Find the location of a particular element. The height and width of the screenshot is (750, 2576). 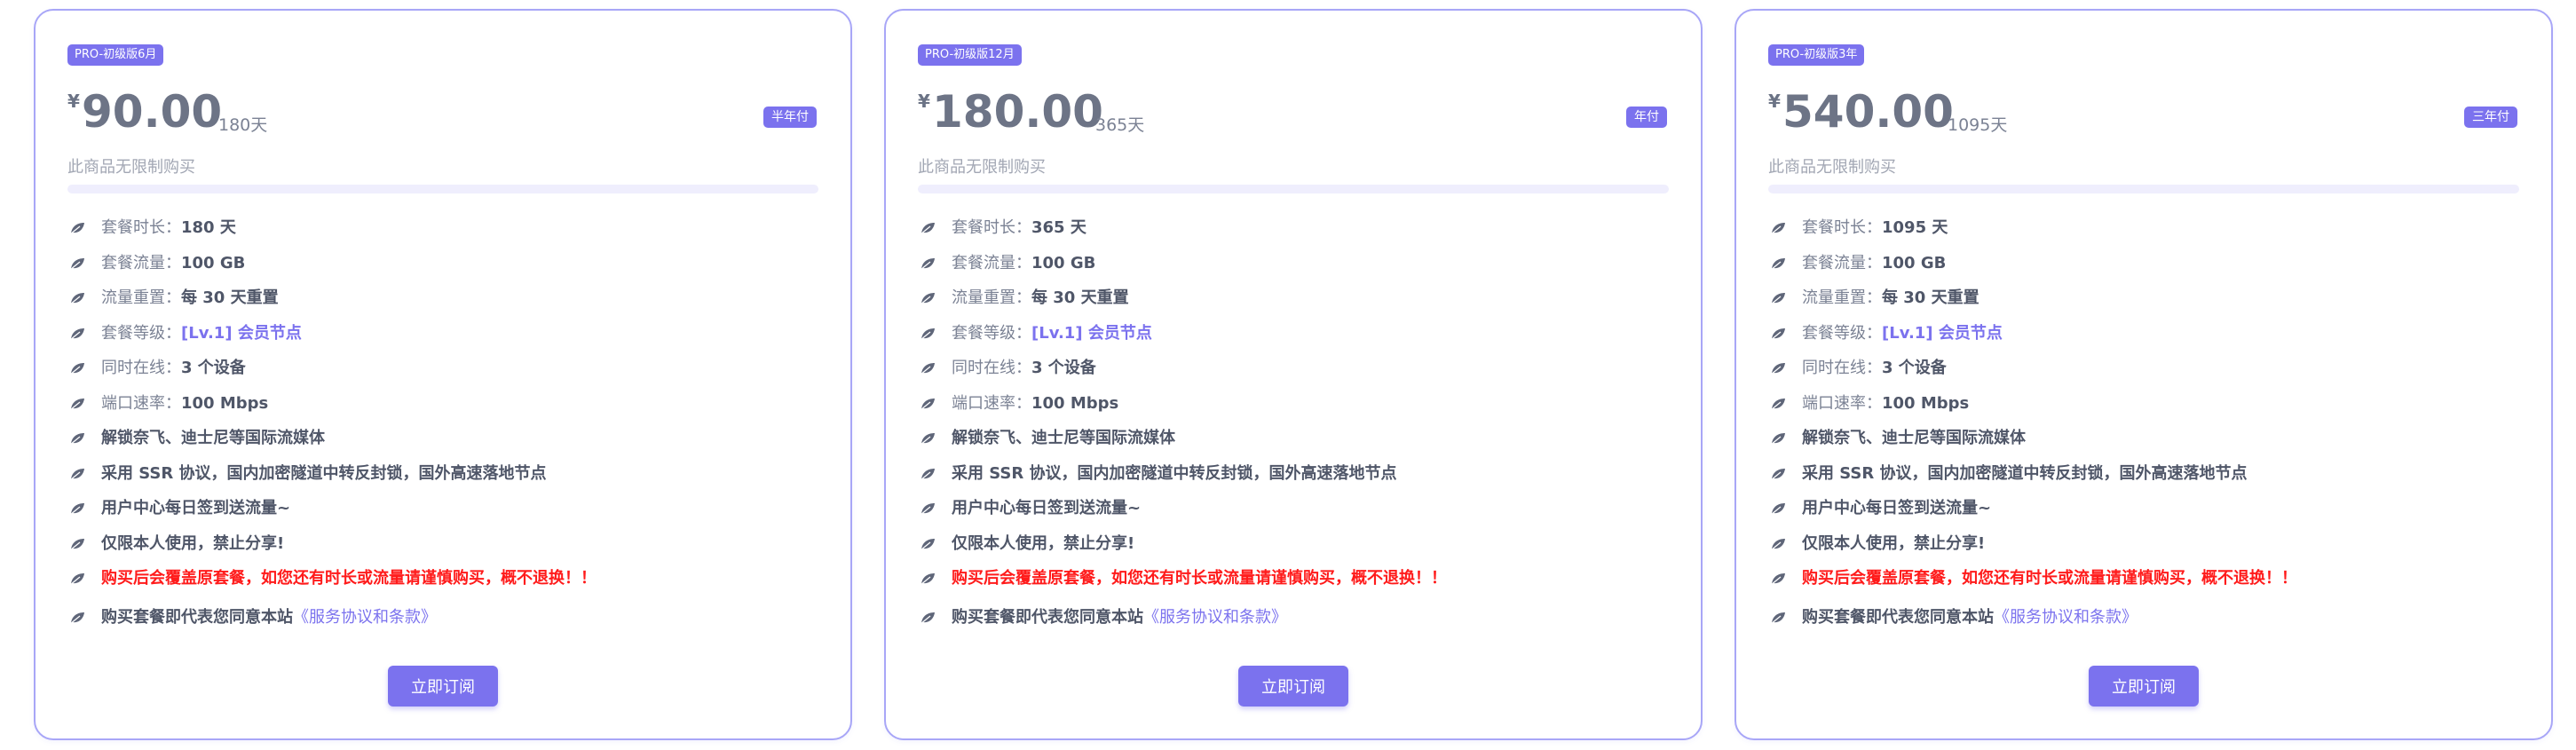

divider is located at coordinates (1293, 189).